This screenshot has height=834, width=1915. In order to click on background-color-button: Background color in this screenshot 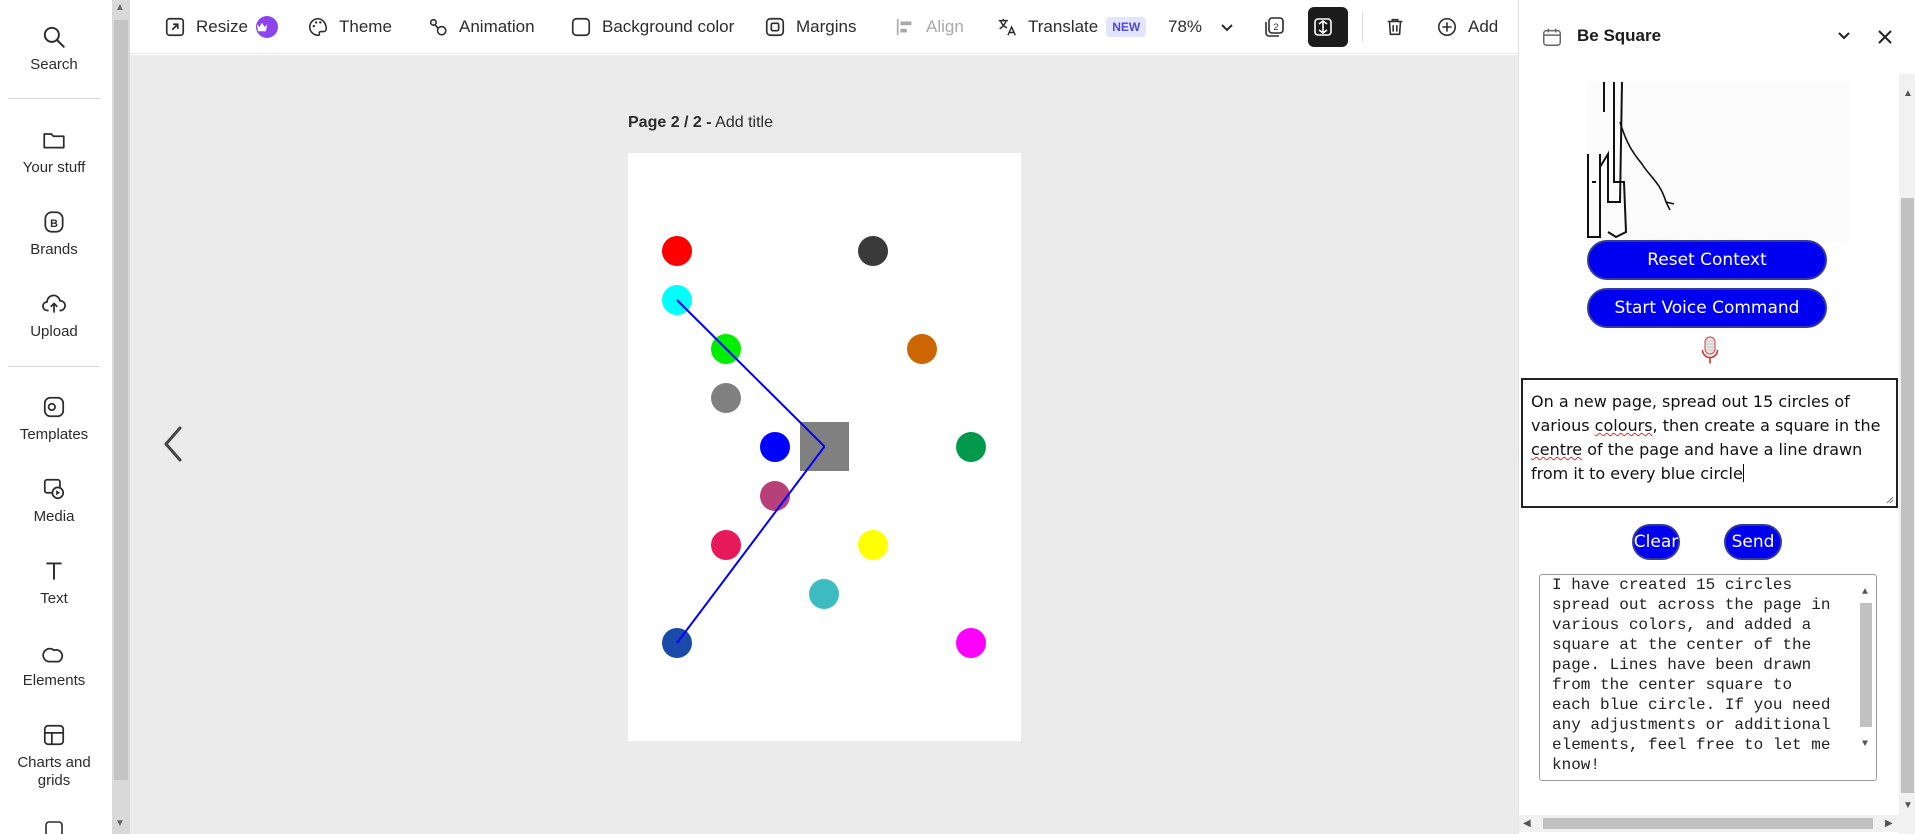, I will do `click(652, 27)`.